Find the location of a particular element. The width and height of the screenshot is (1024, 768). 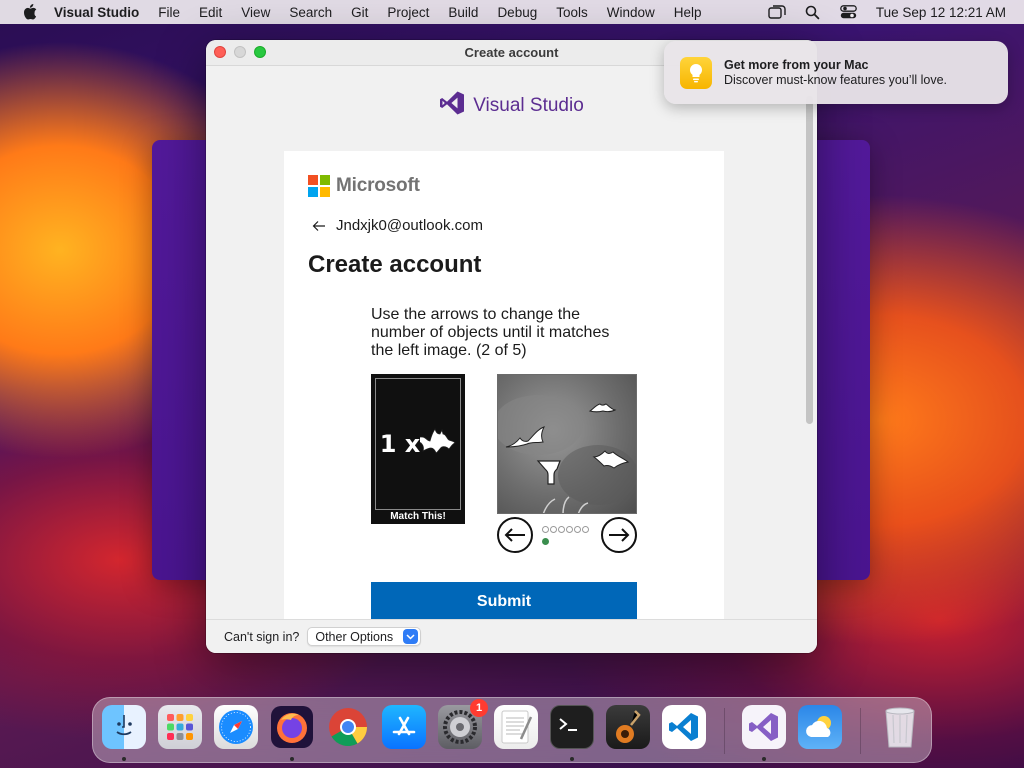

notification-title: Get more from your Mac is located at coordinates (796, 65).